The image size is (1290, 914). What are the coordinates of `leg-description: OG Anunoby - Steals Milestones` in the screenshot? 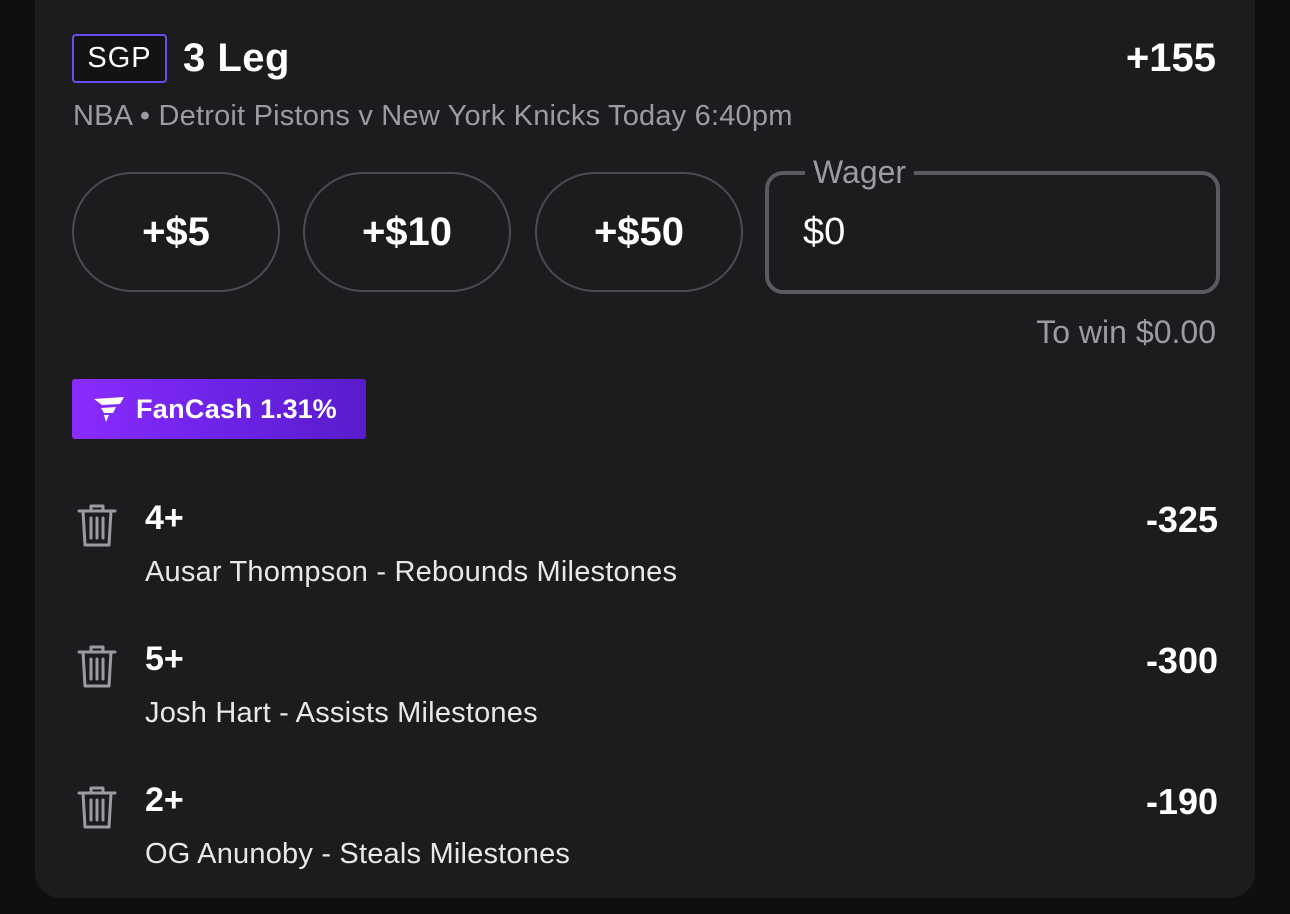 It's located at (358, 854).